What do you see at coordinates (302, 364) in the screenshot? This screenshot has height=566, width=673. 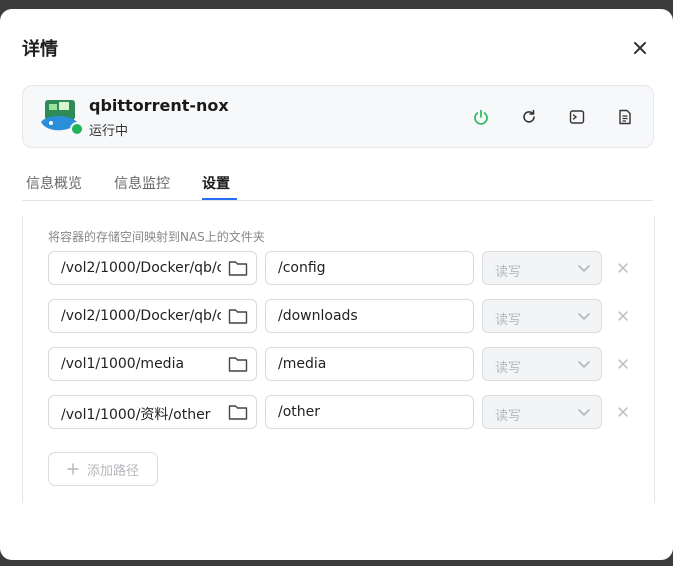 I see `container-path-value: /media` at bounding box center [302, 364].